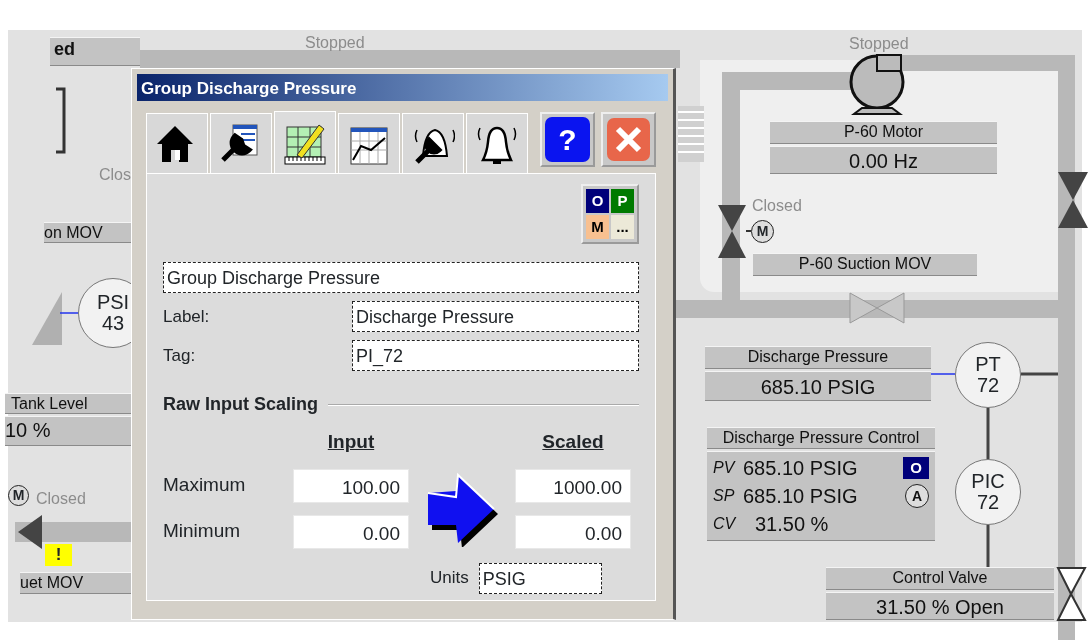 Image resolution: width=1092 pixels, height=644 pixels. I want to click on close-button, so click(628, 139).